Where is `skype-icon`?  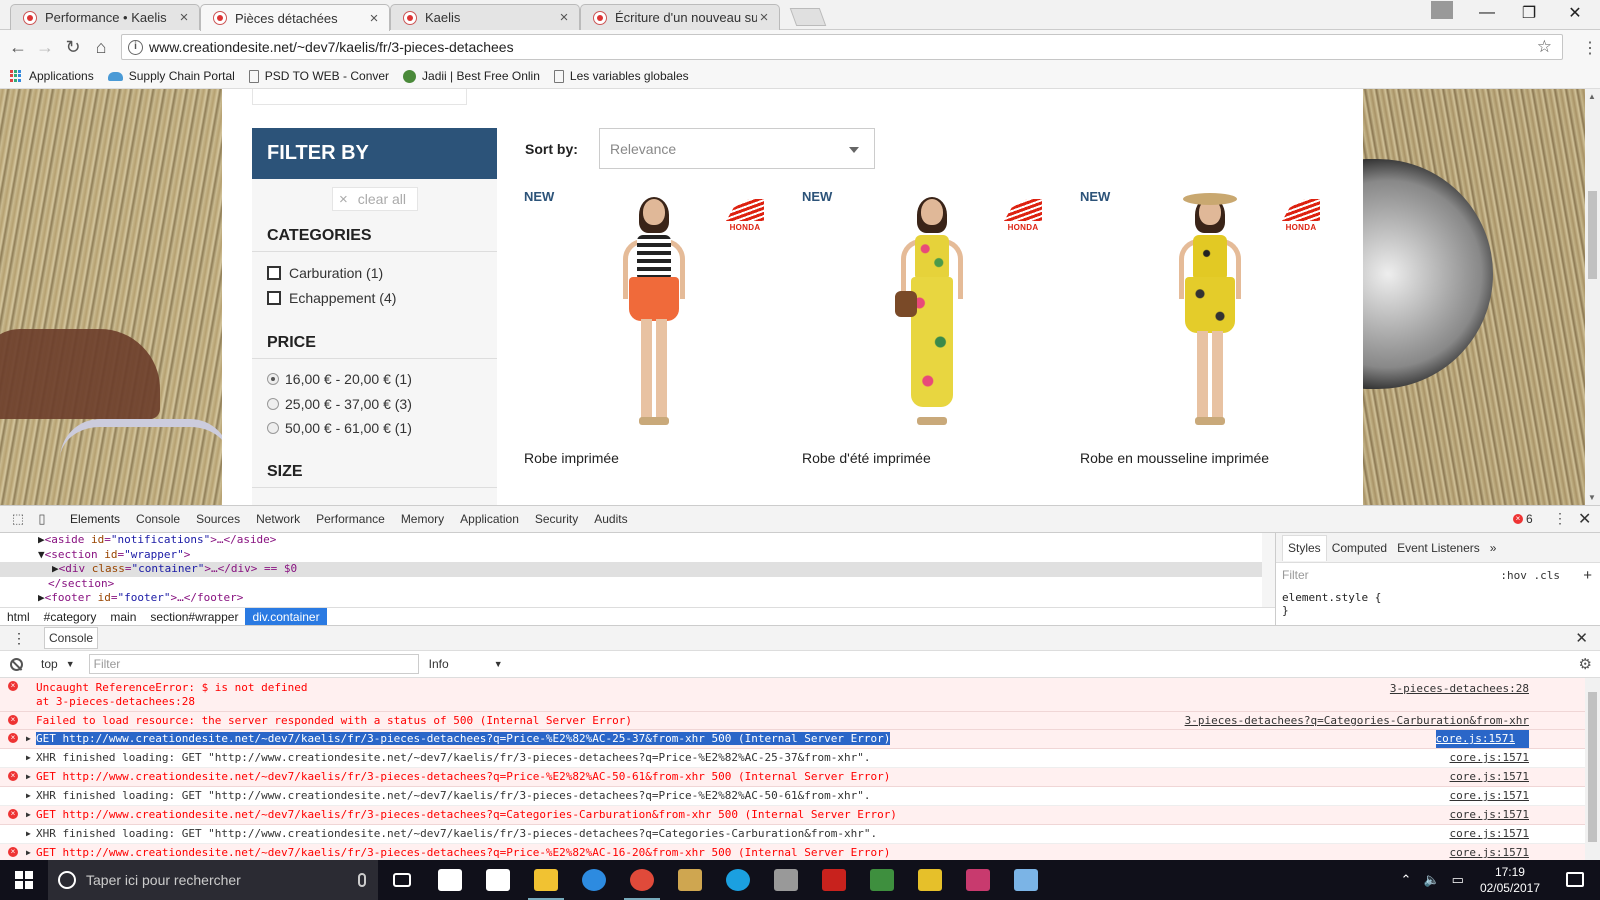
skype-icon is located at coordinates (738, 880).